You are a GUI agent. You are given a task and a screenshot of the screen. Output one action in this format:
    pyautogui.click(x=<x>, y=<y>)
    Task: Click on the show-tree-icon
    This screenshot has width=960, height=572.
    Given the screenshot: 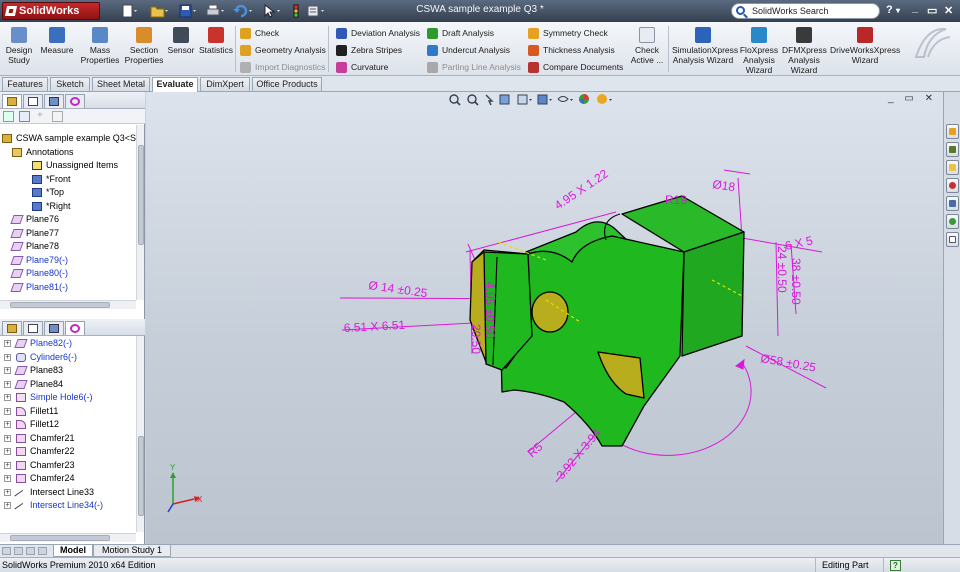 What is the action you would take?
    pyautogui.click(x=24, y=116)
    